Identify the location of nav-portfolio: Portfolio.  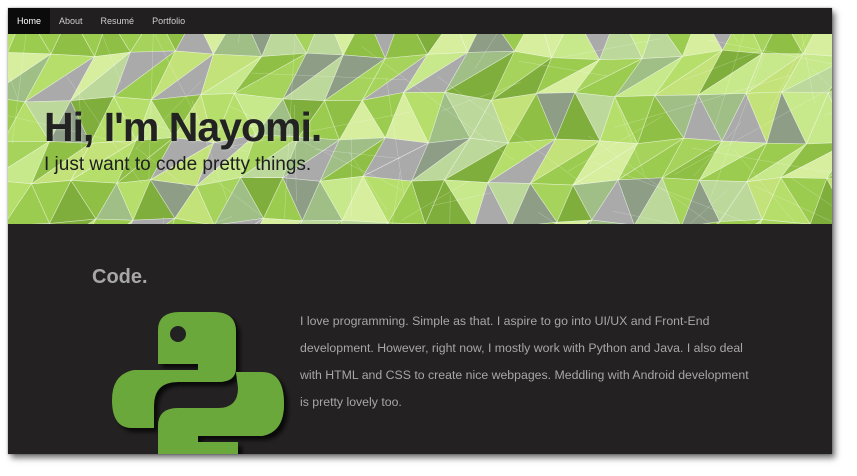
(168, 21).